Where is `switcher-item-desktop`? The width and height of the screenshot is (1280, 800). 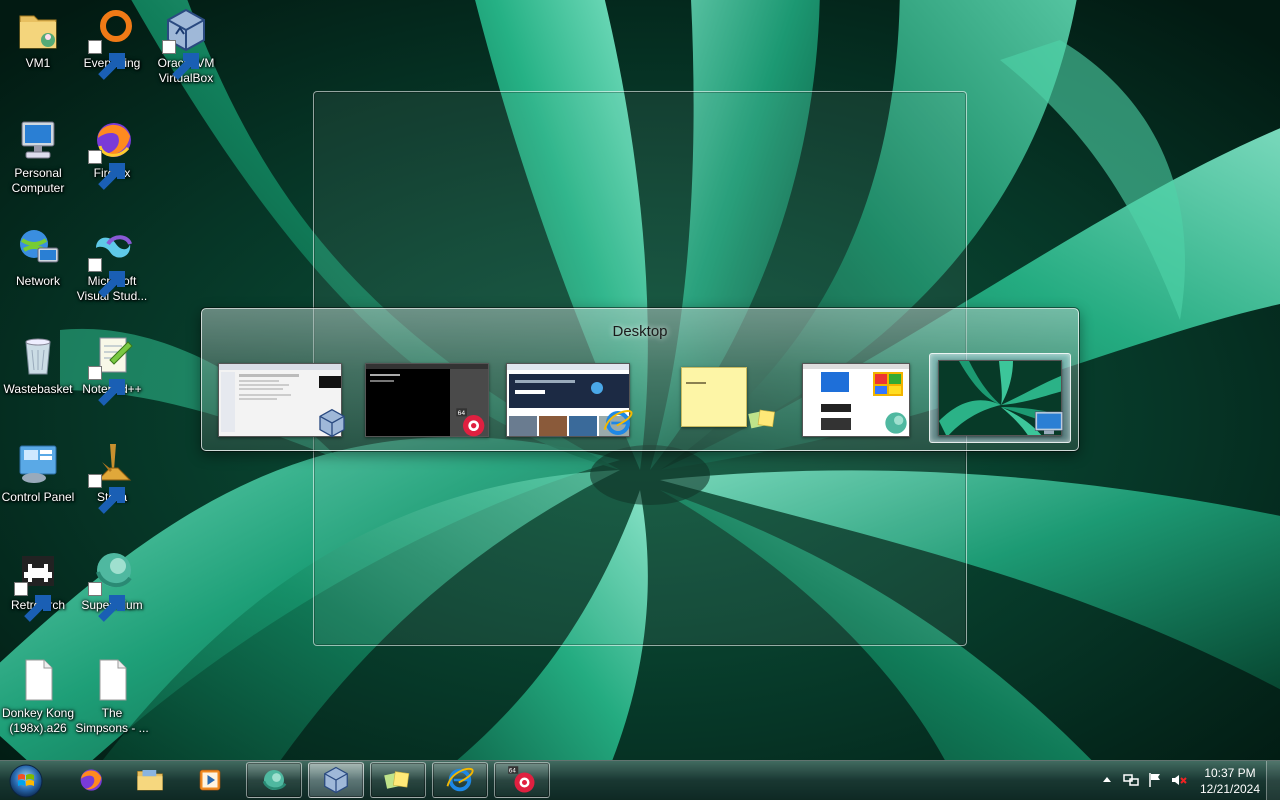 switcher-item-desktop is located at coordinates (1000, 398).